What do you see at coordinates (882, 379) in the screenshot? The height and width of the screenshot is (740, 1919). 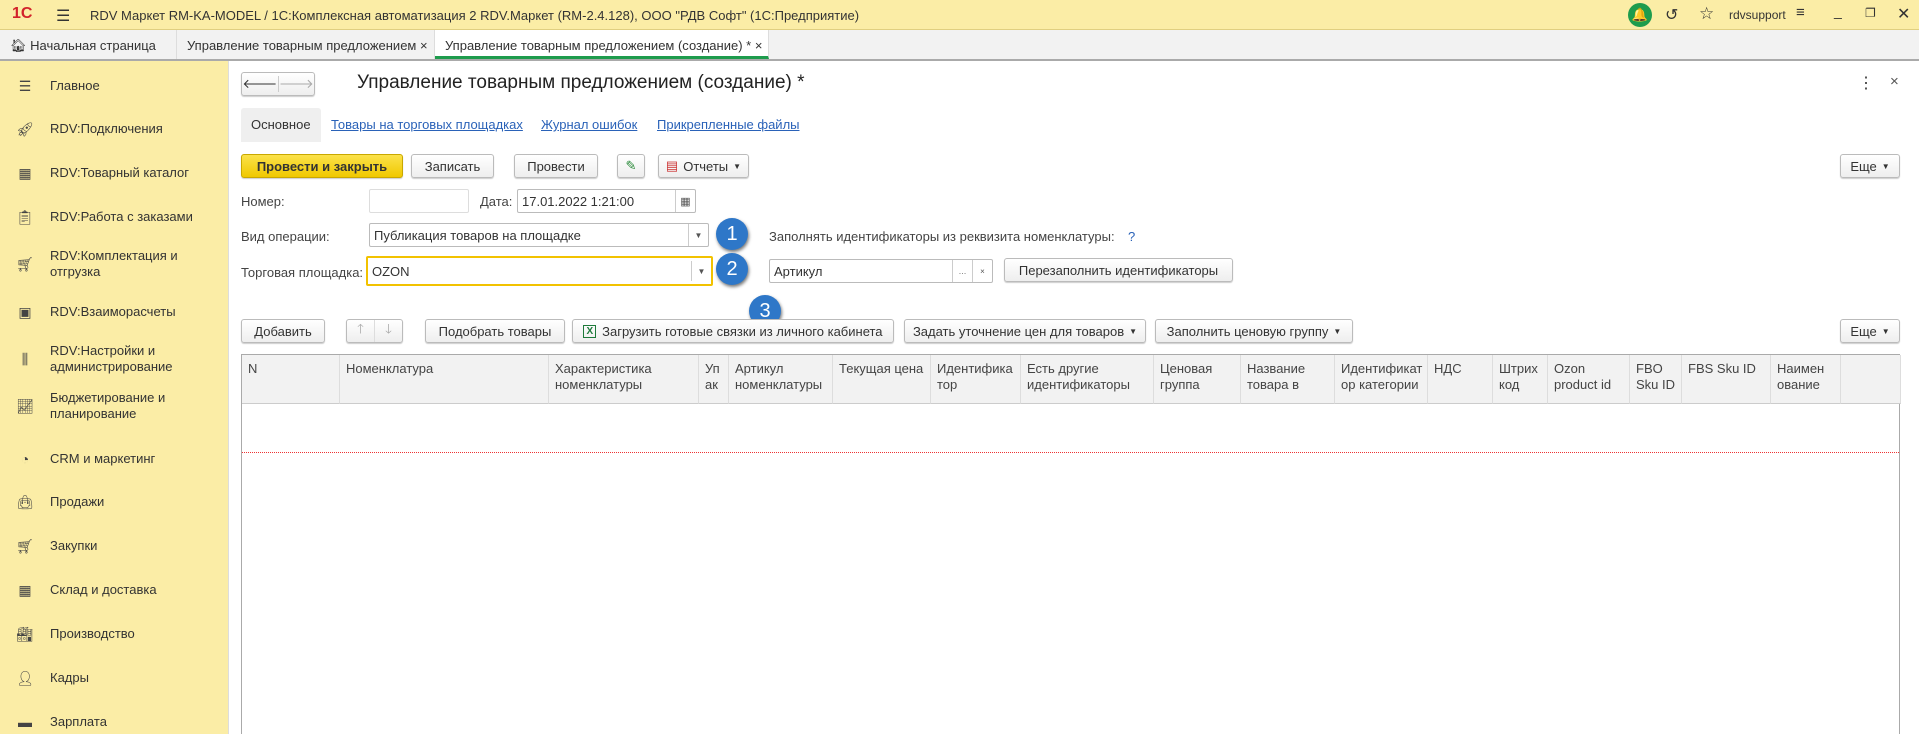 I see `column-header: Текущая цена` at bounding box center [882, 379].